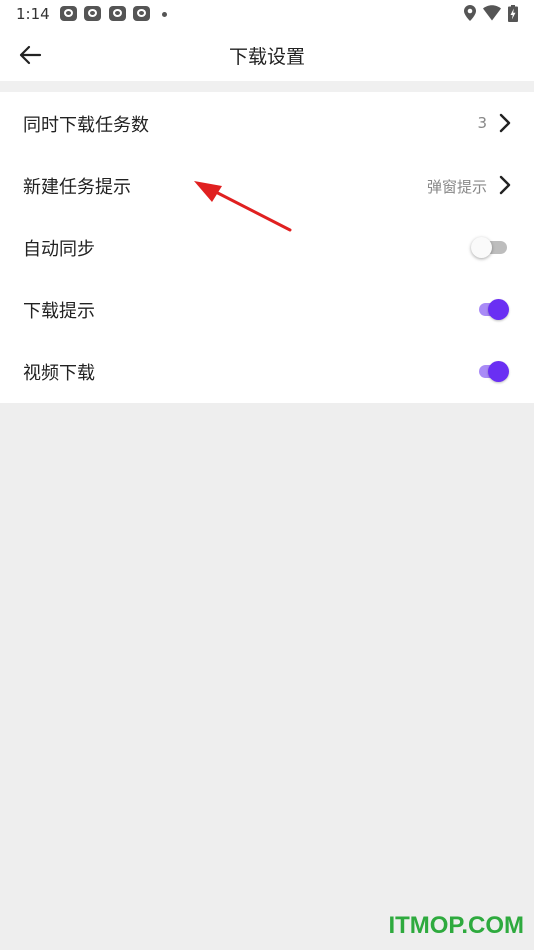  What do you see at coordinates (482, 123) in the screenshot?
I see `setting-value: 3` at bounding box center [482, 123].